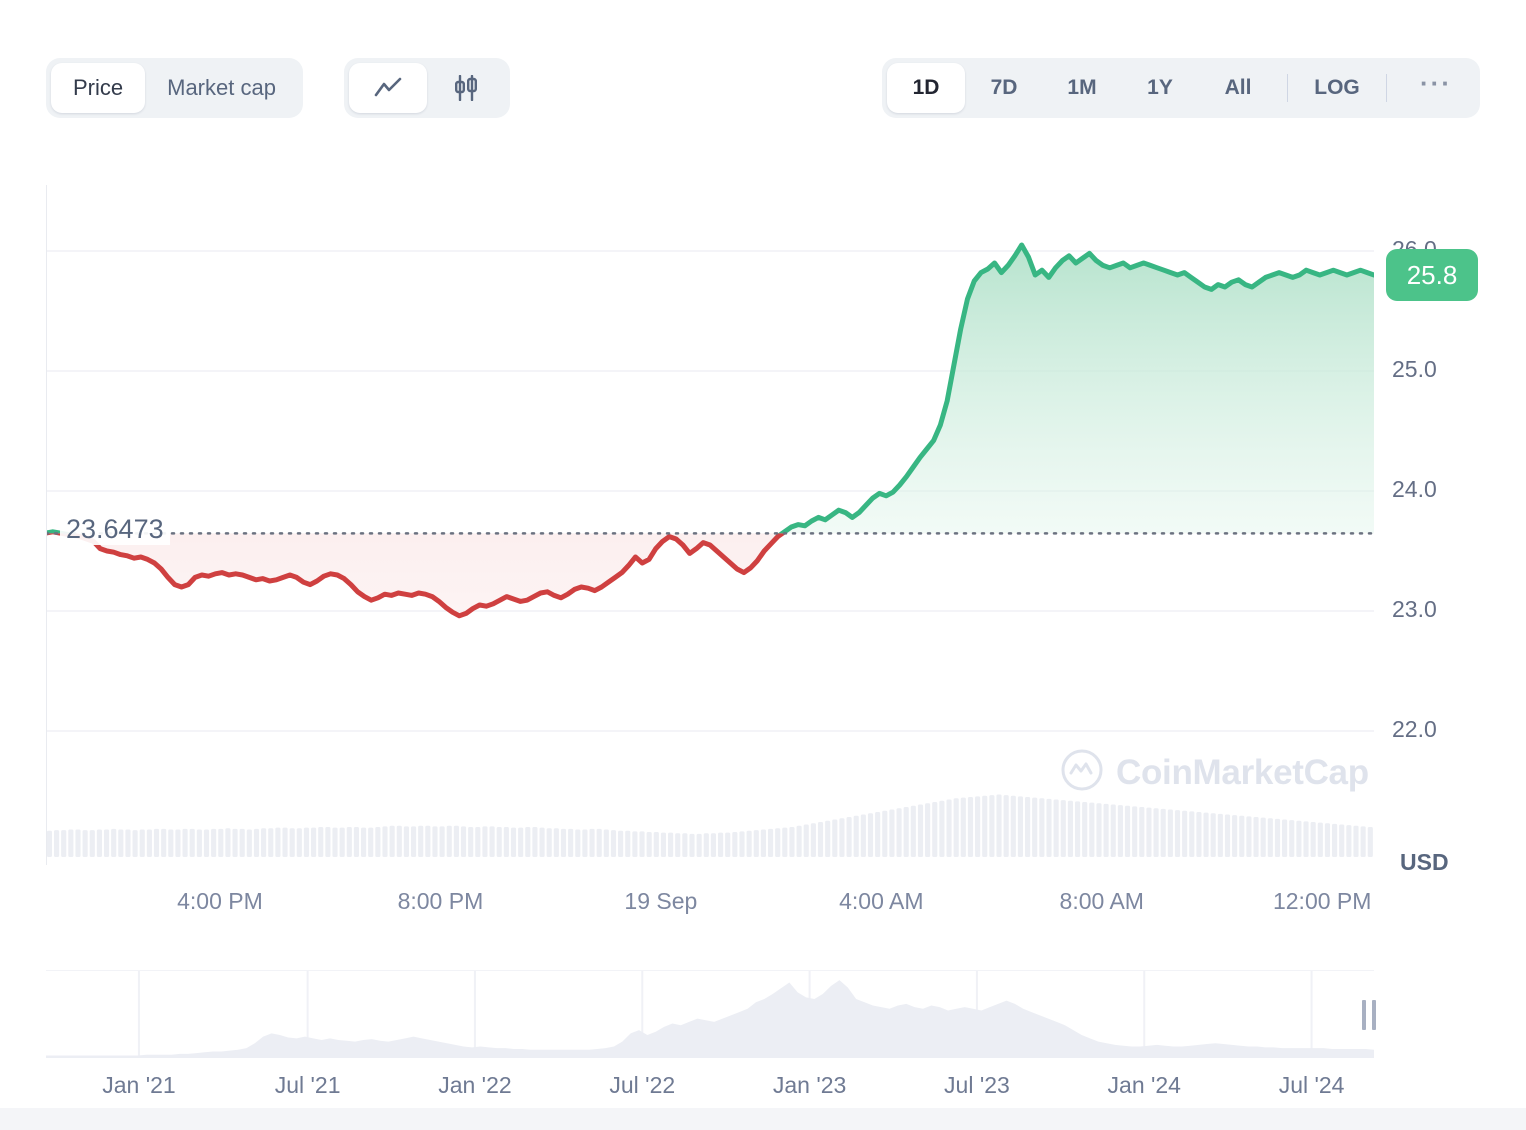  I want to click on chart-type-candlestick-button, so click(466, 88).